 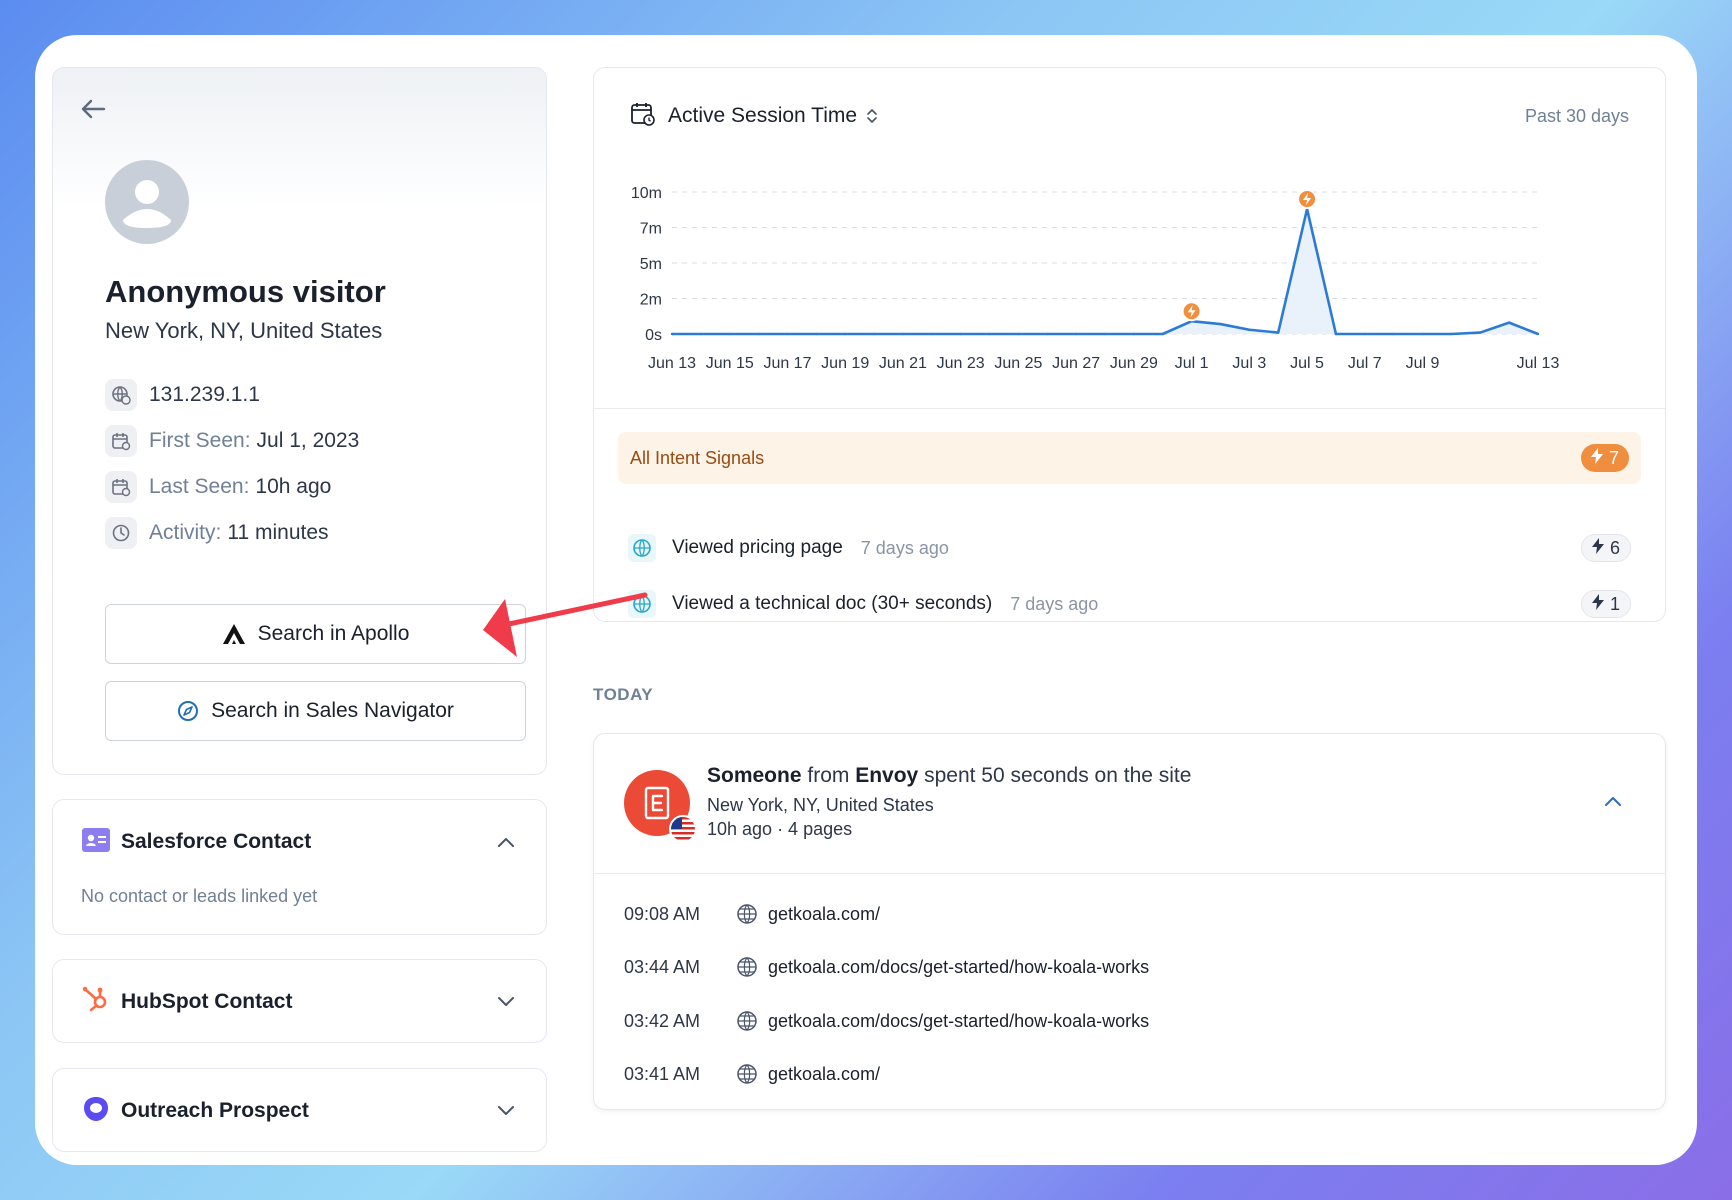 What do you see at coordinates (1192, 363) in the screenshot?
I see `x-tick-label: Jul 1` at bounding box center [1192, 363].